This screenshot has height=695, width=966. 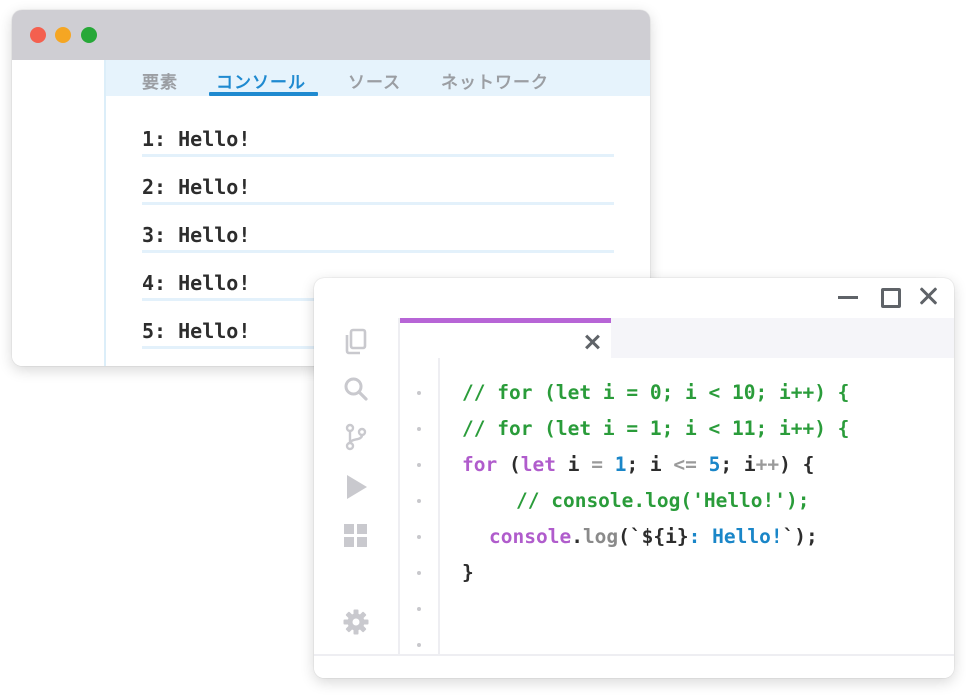 What do you see at coordinates (378, 188) in the screenshot?
I see `console-line: 2: Hello!` at bounding box center [378, 188].